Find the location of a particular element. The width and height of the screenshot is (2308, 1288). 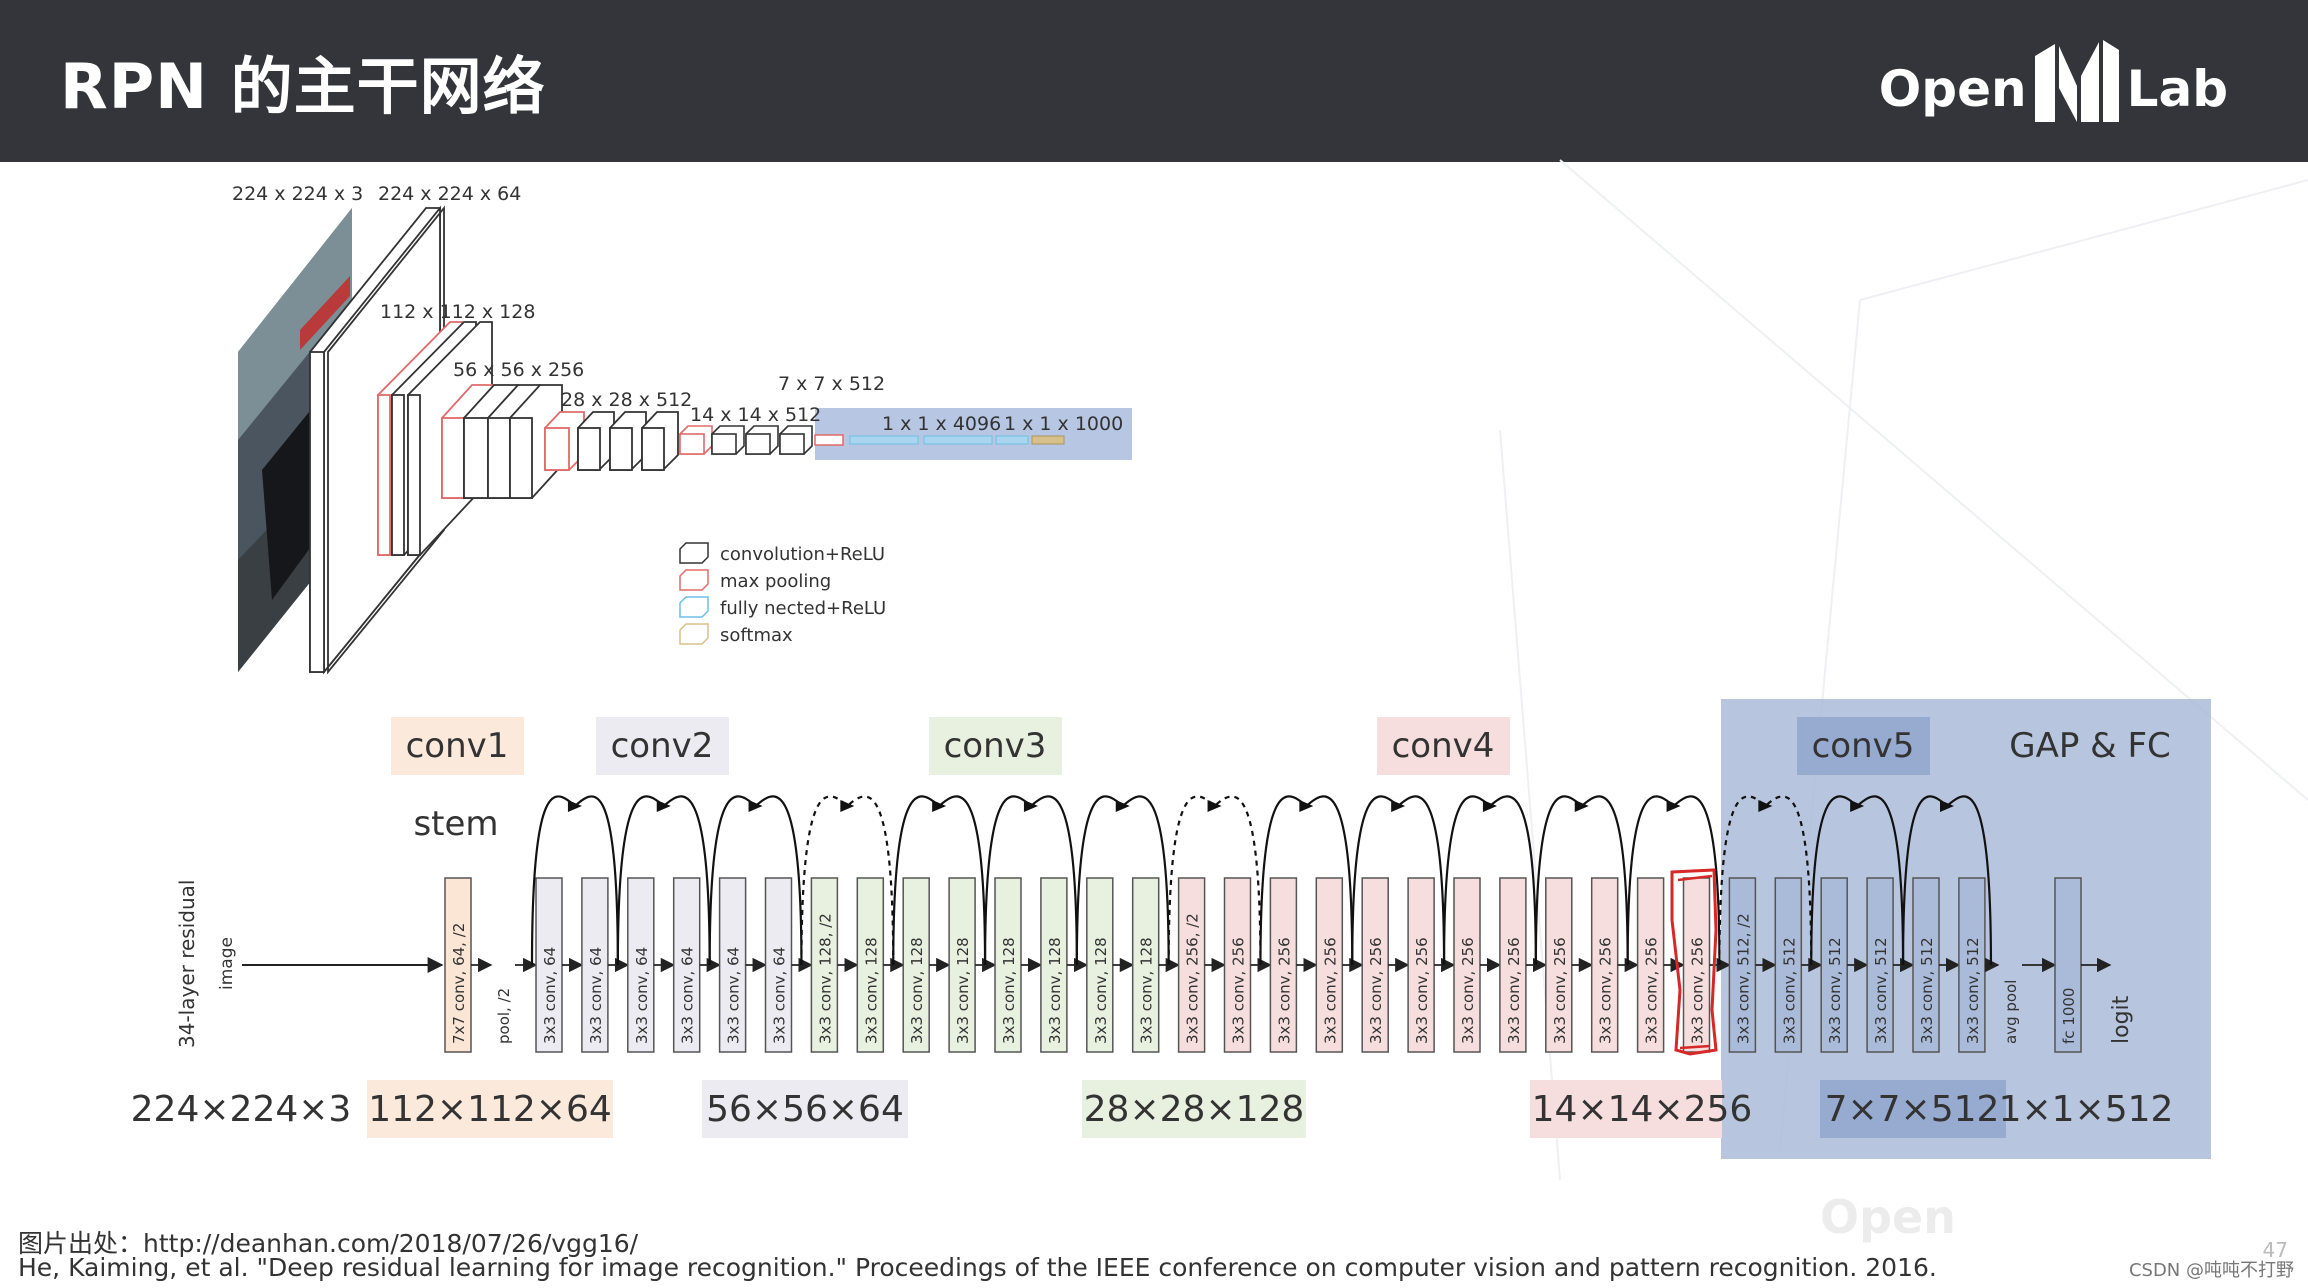

vgg-size-label: 224 x 224 x 64 is located at coordinates (449, 194).